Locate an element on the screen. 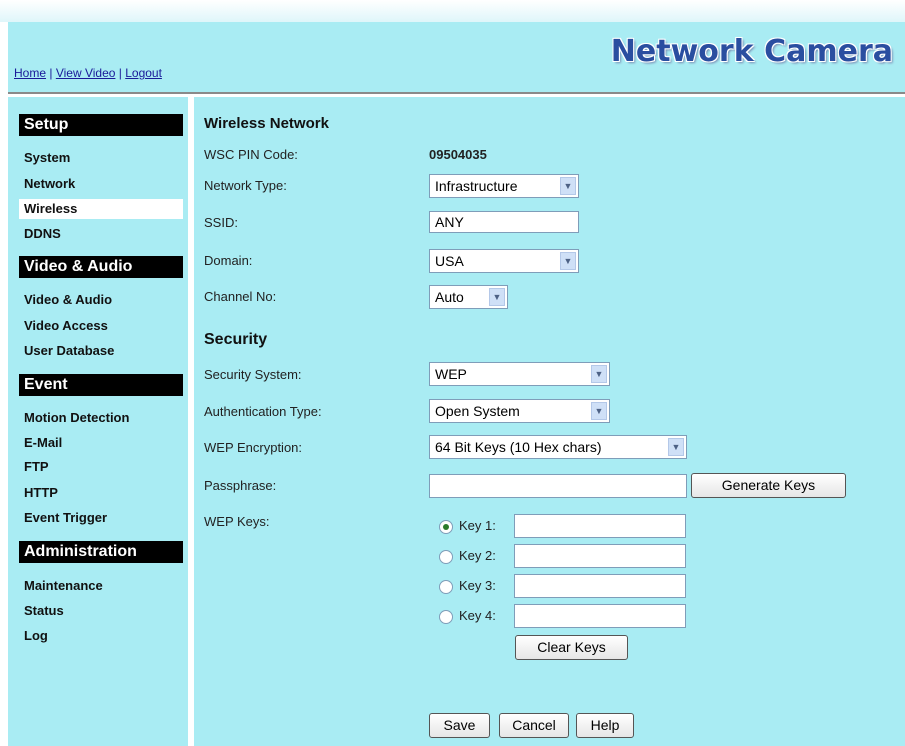 Image resolution: width=905 pixels, height=746 pixels. view-video-link: View Video is located at coordinates (86, 73).